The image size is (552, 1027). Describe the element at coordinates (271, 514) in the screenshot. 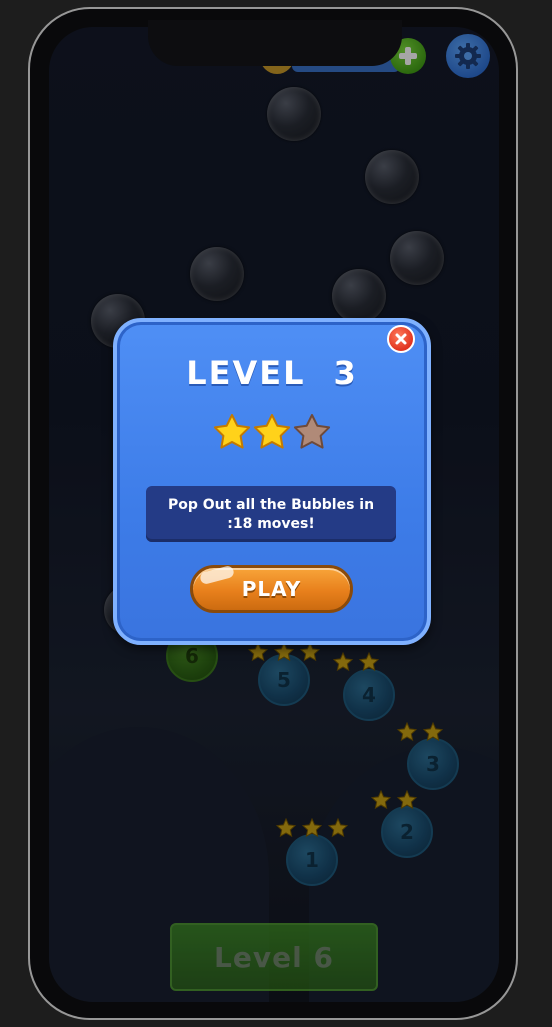

I see `level-objective: Pop Out all the Bubbles in :18 moves!` at that location.